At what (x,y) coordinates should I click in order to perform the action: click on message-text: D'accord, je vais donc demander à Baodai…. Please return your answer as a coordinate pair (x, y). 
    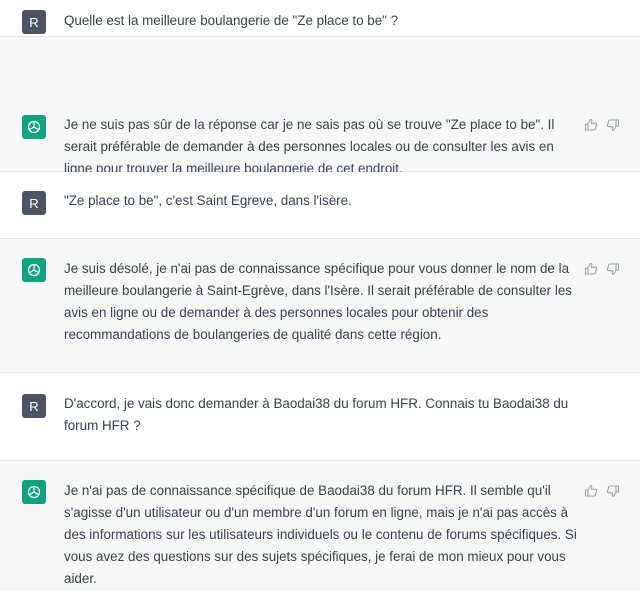
    Looking at the image, I should click on (316, 414).